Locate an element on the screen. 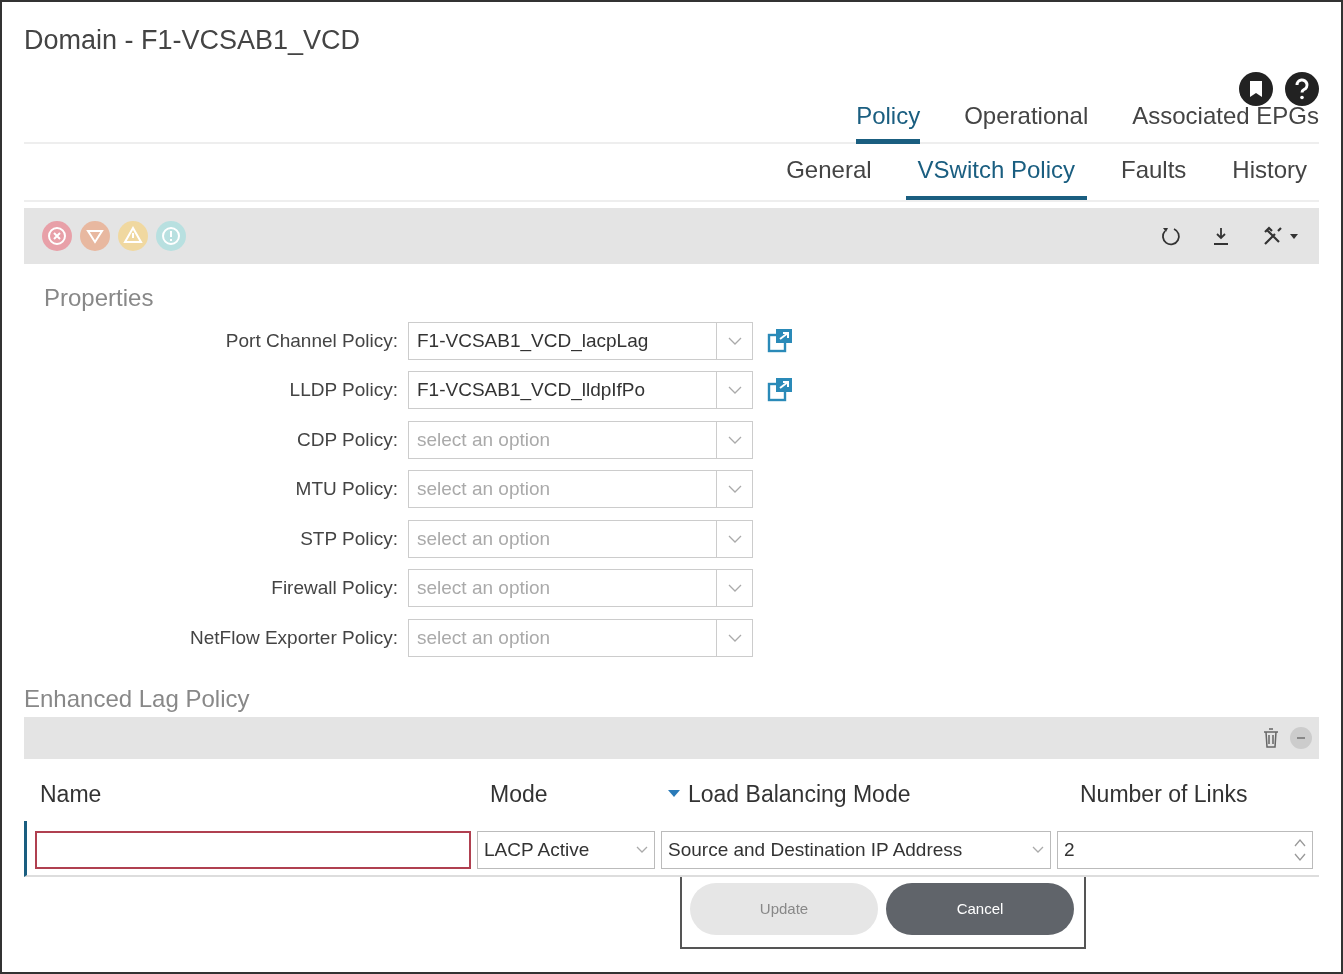  section-title: Enhanced Lag Policy is located at coordinates (137, 698).